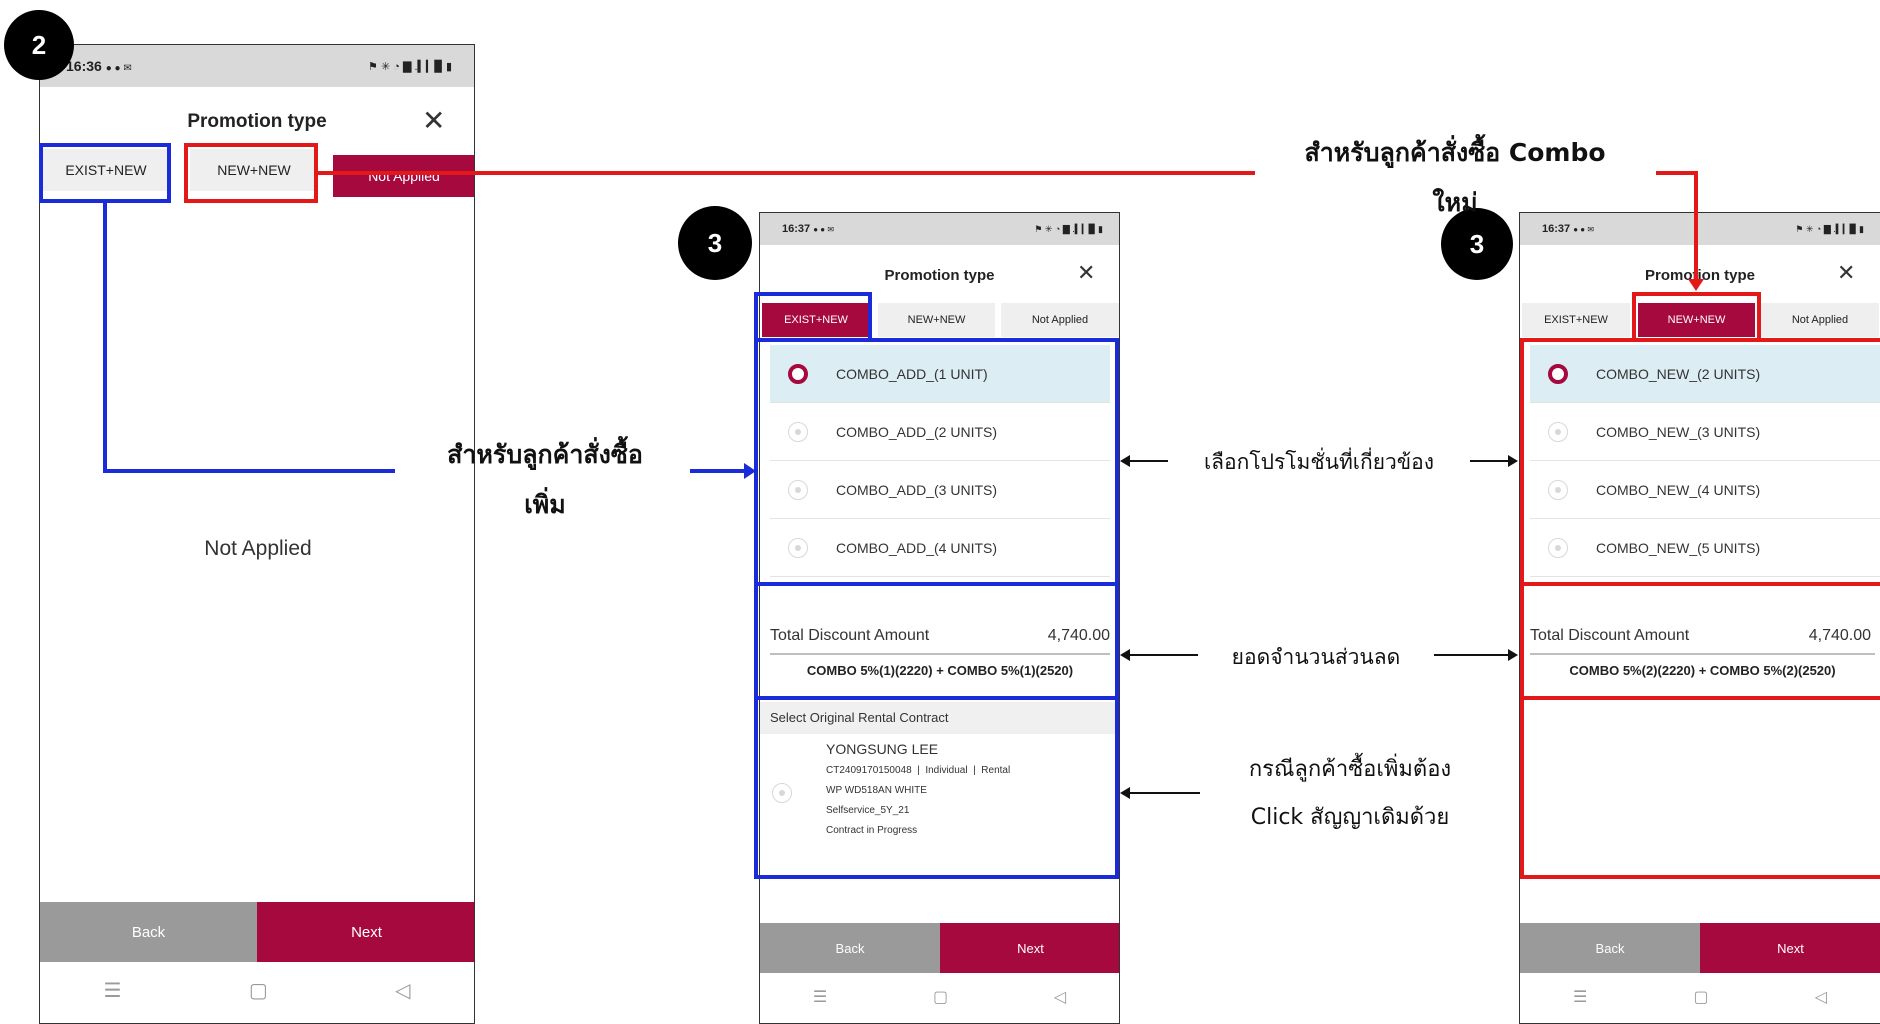 Image resolution: width=1880 pixels, height=1024 pixels. I want to click on highlight-promo-list-3b, so click(1700, 462).